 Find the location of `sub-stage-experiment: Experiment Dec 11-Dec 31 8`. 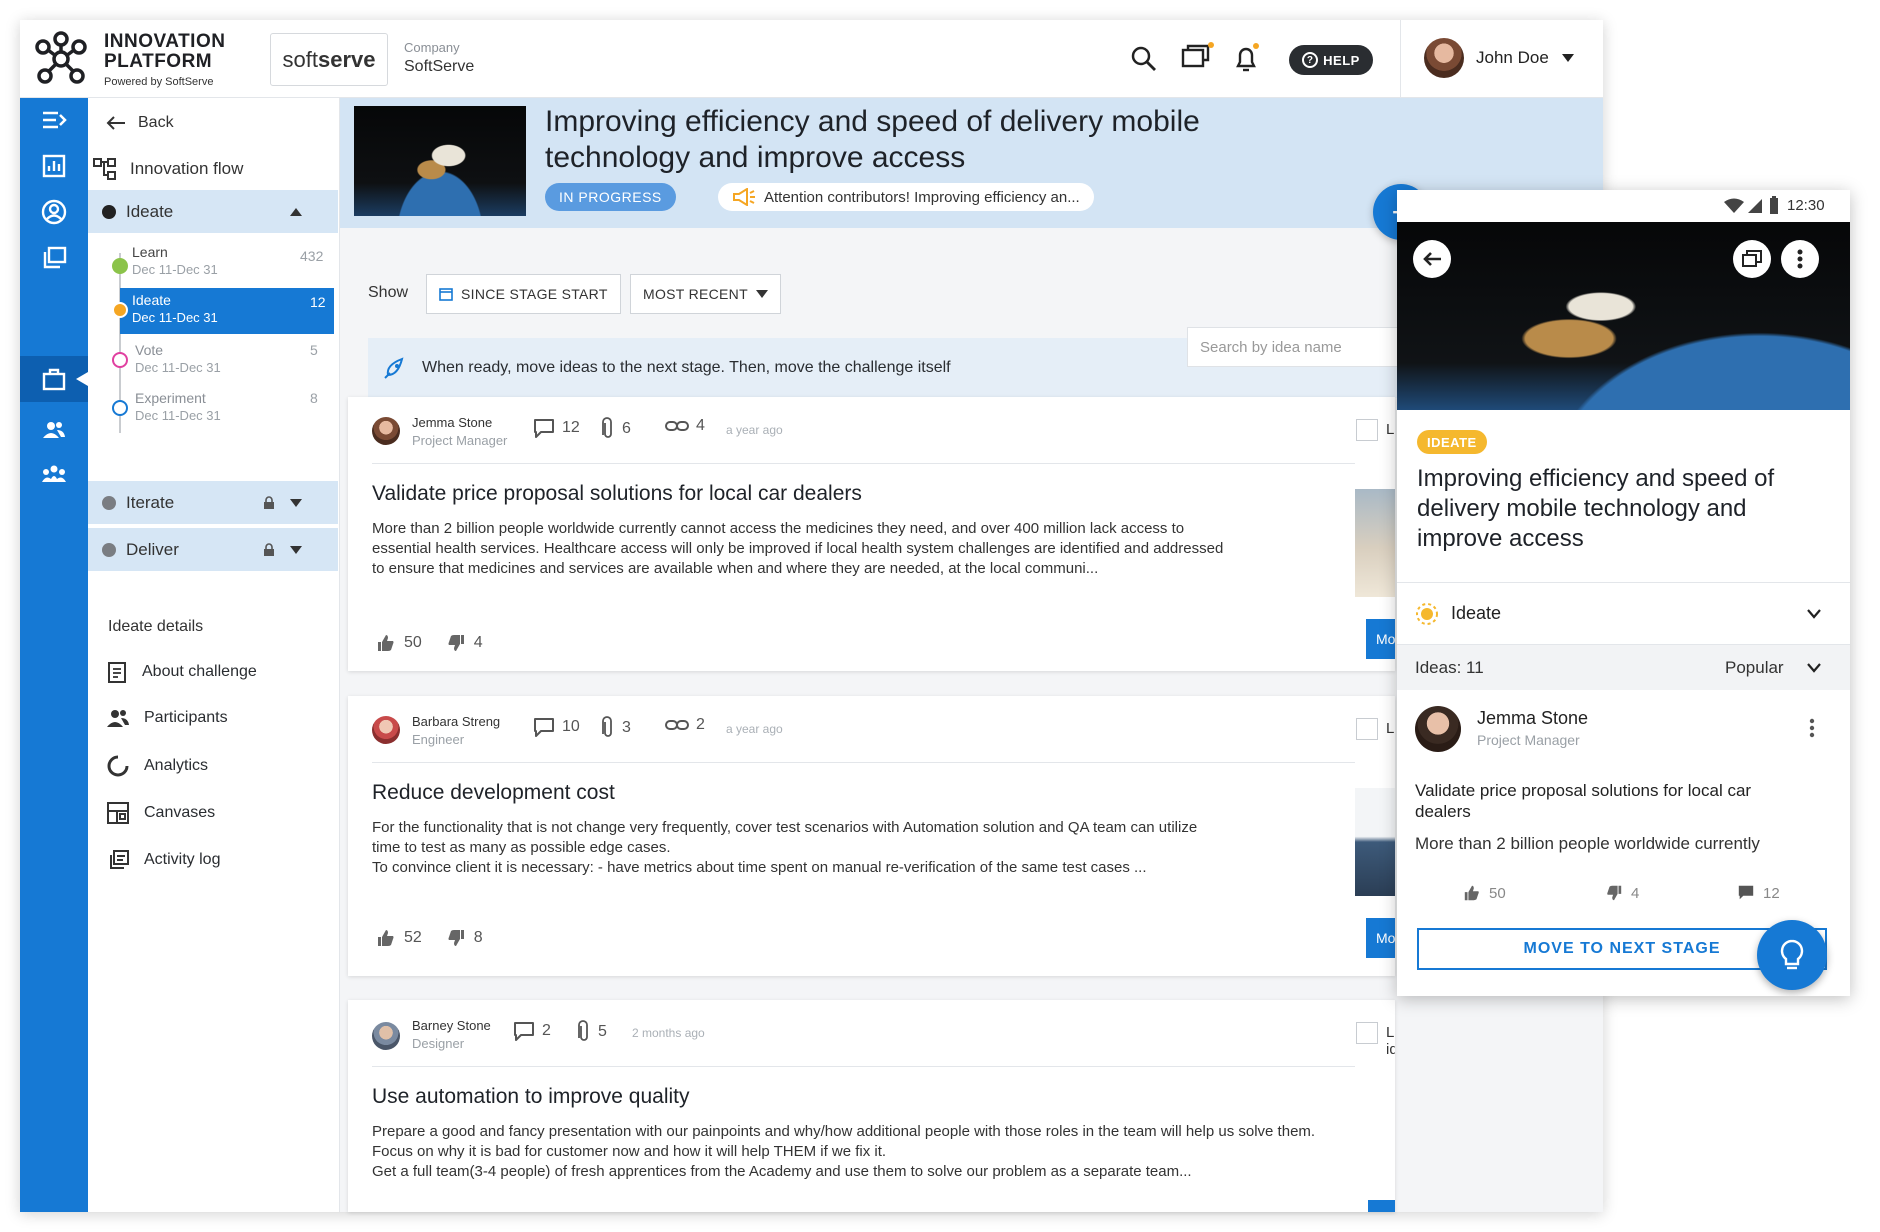

sub-stage-experiment: Experiment Dec 11-Dec 31 8 is located at coordinates (213, 407).